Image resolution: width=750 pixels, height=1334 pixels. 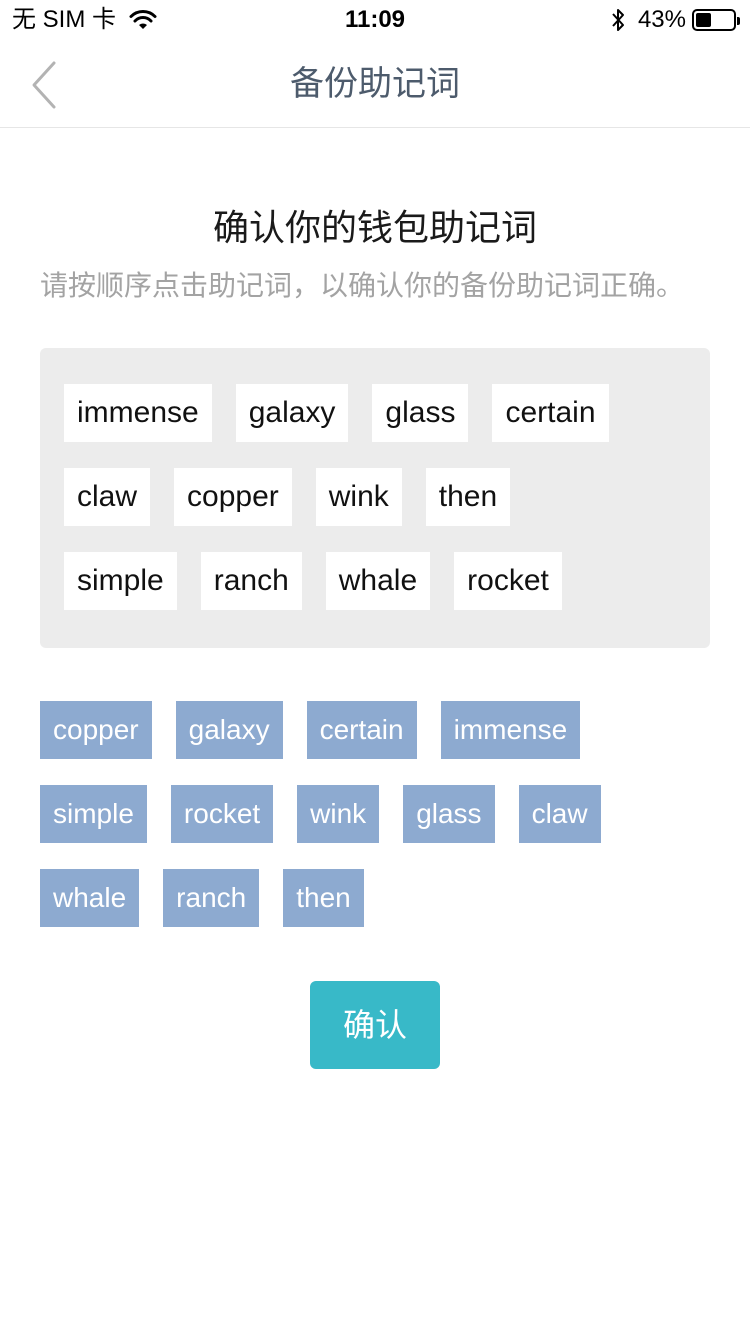 What do you see at coordinates (233, 497) in the screenshot?
I see `selected-word: copper` at bounding box center [233, 497].